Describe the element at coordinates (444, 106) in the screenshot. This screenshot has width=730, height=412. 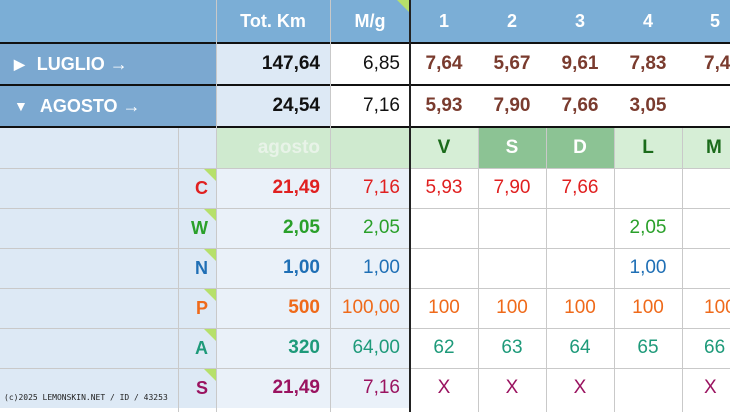
I see `month-day-cell: 5,93` at that location.